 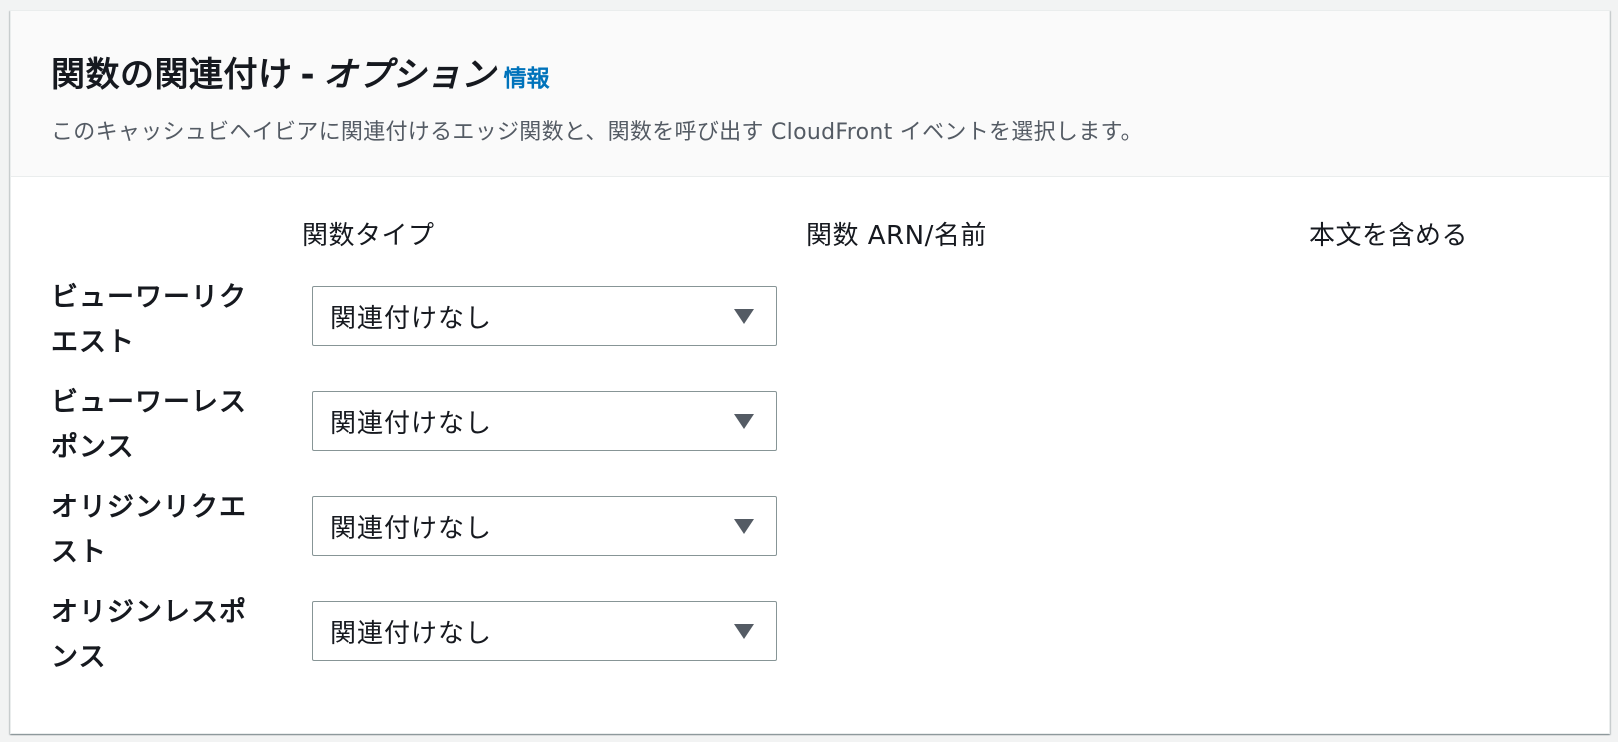 I want to click on row-label-line2: スト, so click(x=79, y=552).